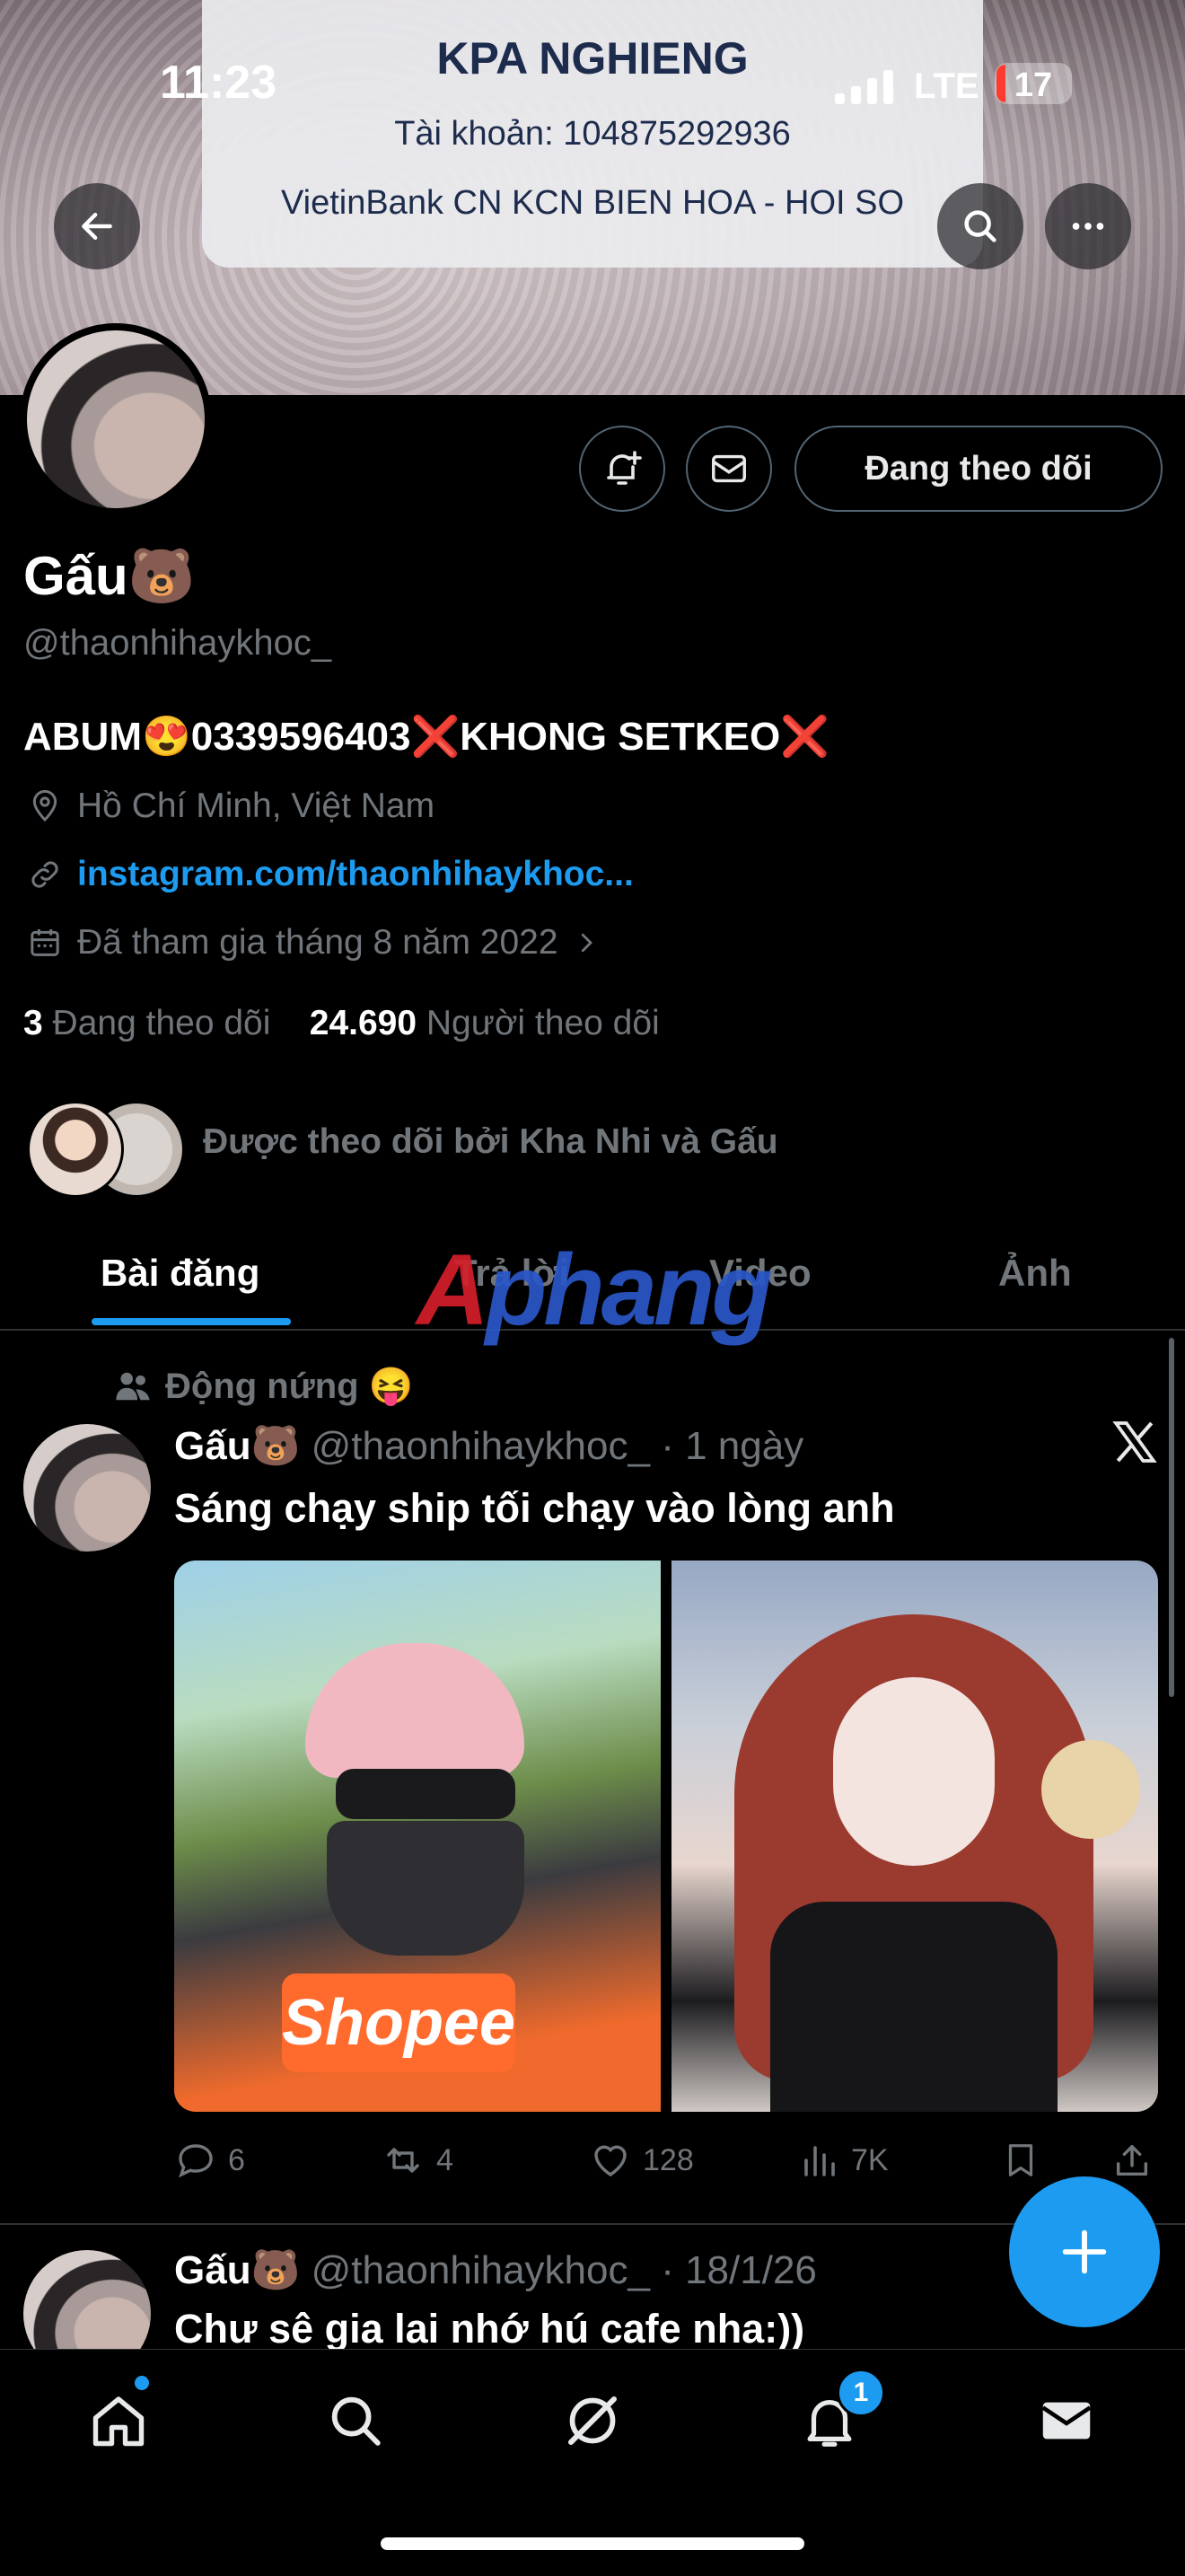 The height and width of the screenshot is (2576, 1185). I want to click on share-button, so click(1132, 2160).